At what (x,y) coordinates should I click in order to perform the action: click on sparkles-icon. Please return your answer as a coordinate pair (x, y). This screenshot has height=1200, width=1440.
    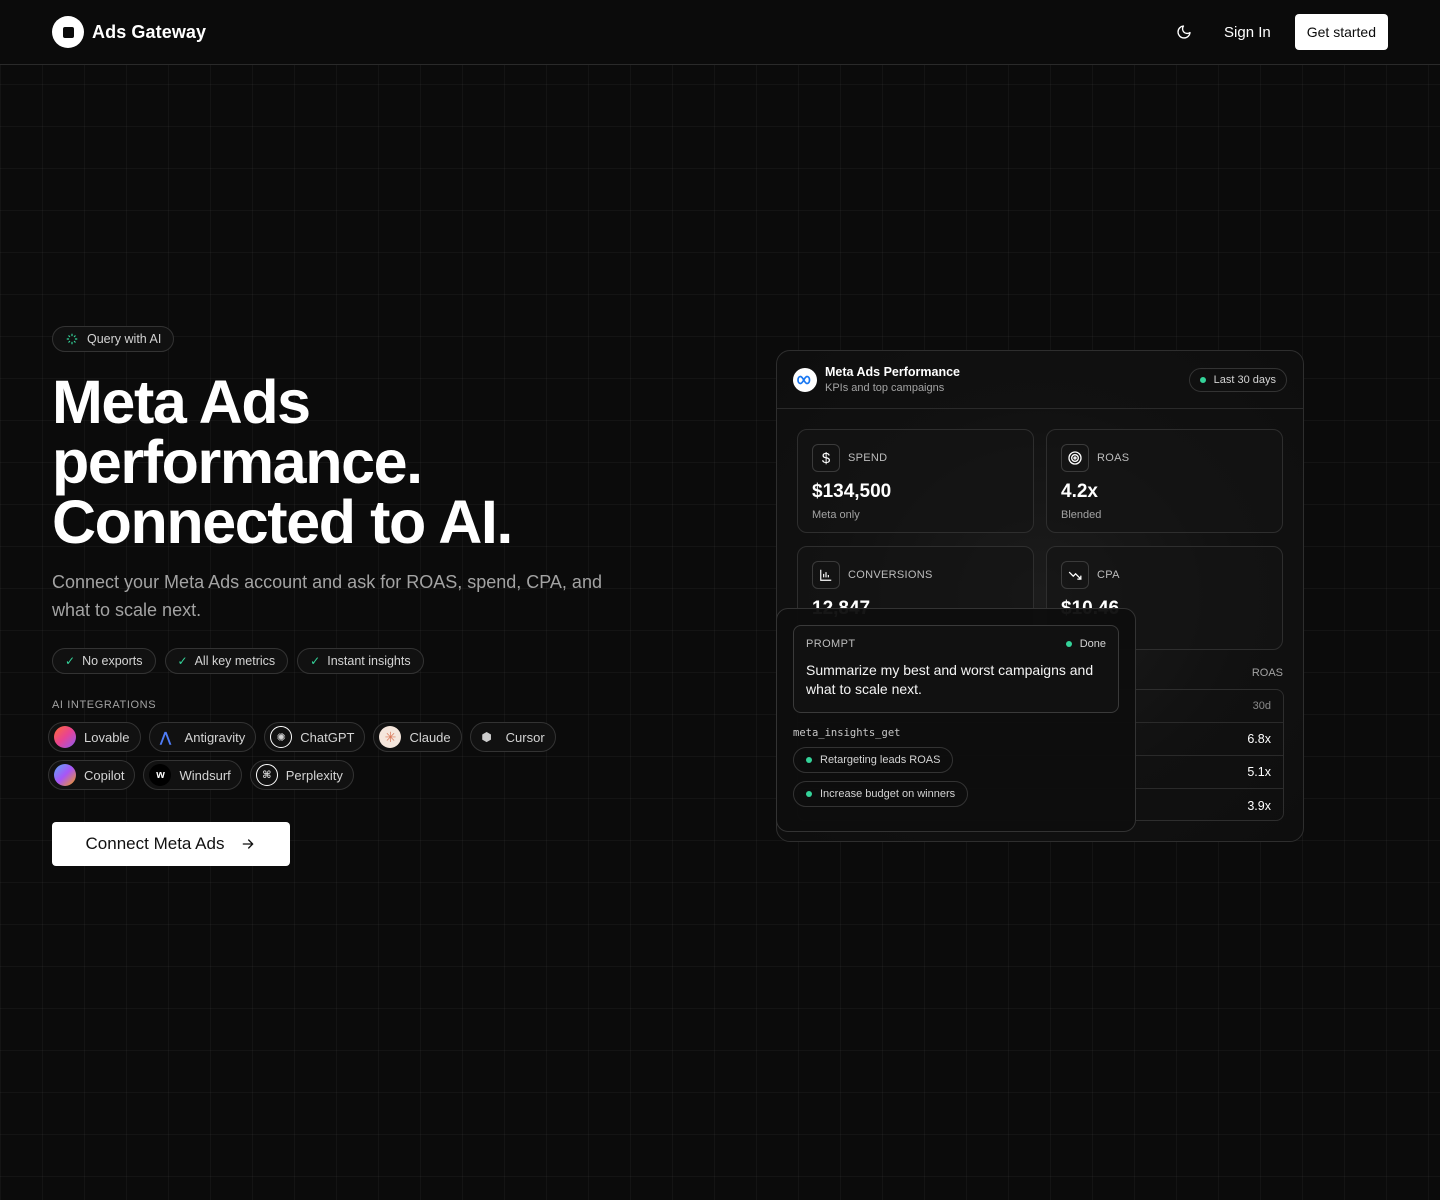
    Looking at the image, I should click on (72, 339).